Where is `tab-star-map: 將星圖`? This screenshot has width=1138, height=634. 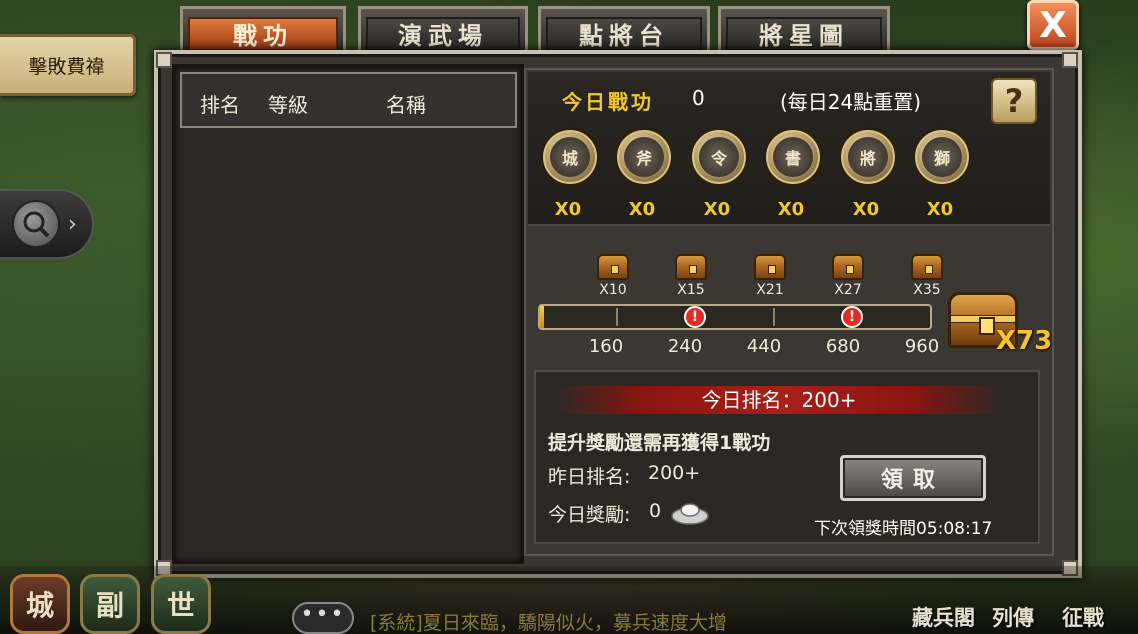 tab-star-map: 將星圖 is located at coordinates (804, 30).